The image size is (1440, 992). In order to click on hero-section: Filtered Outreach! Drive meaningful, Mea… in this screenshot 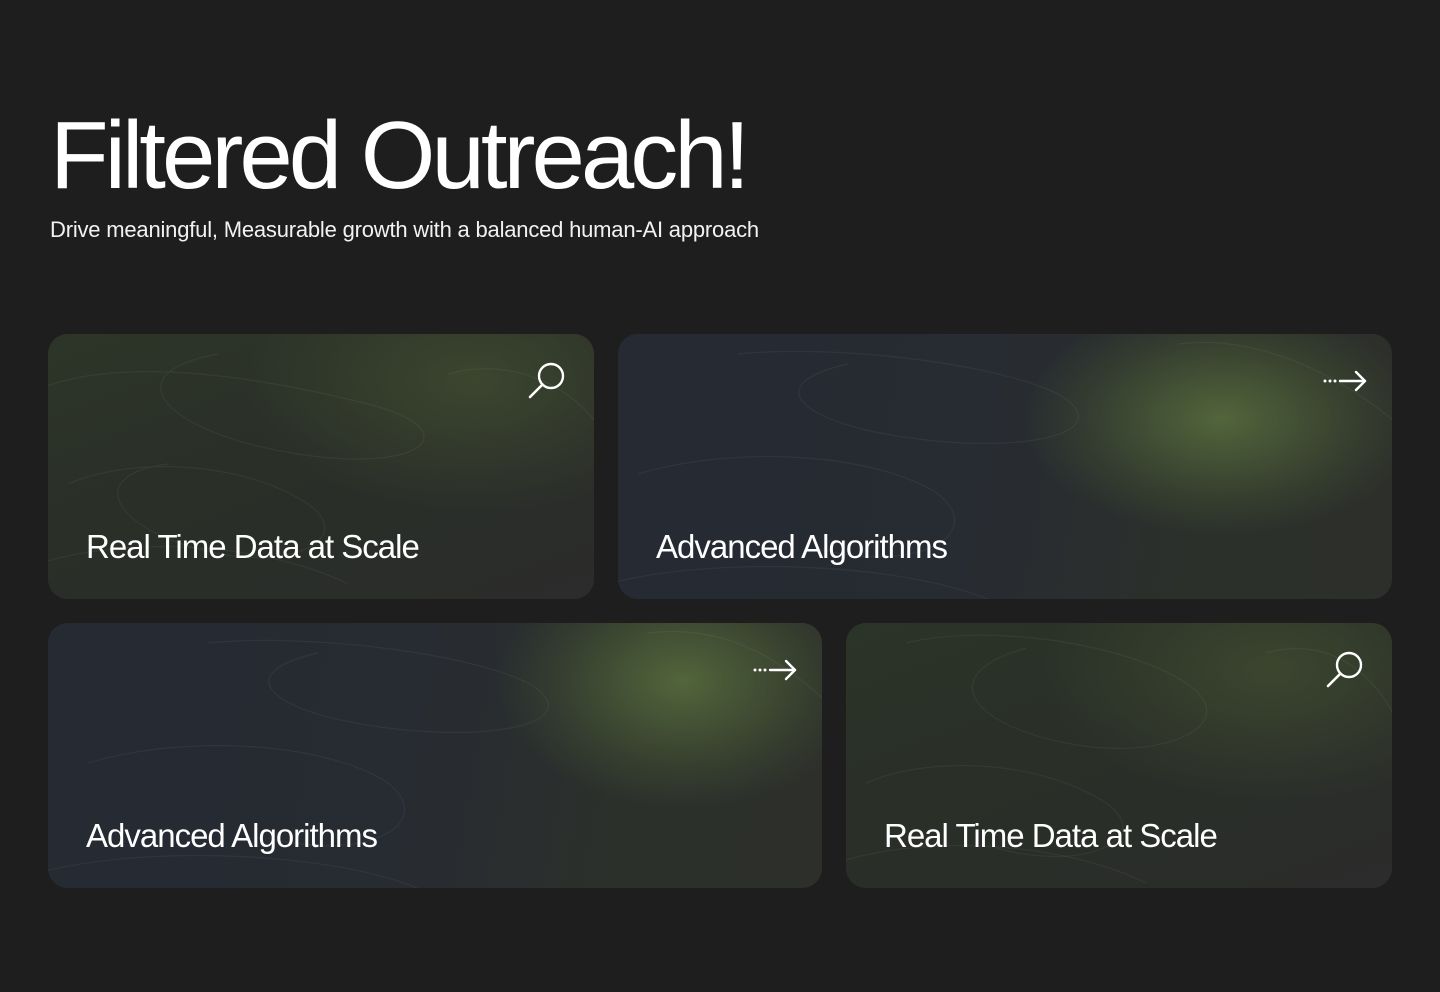, I will do `click(410, 176)`.